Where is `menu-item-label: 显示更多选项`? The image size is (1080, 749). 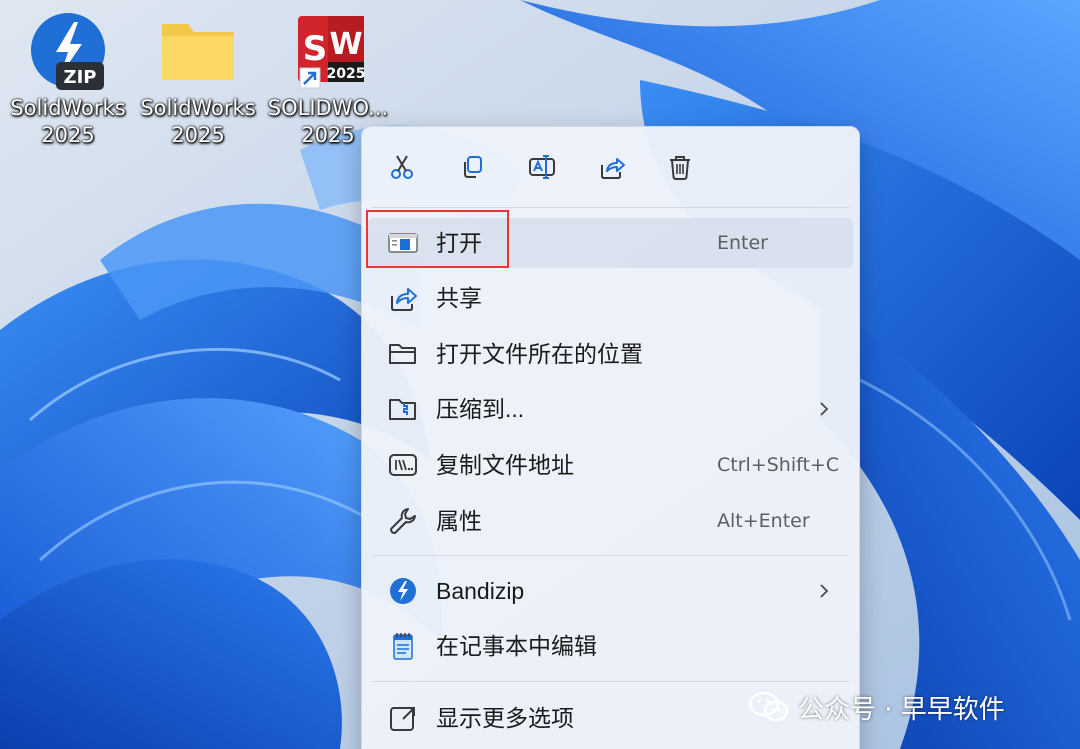 menu-item-label: 显示更多选项 is located at coordinates (505, 718).